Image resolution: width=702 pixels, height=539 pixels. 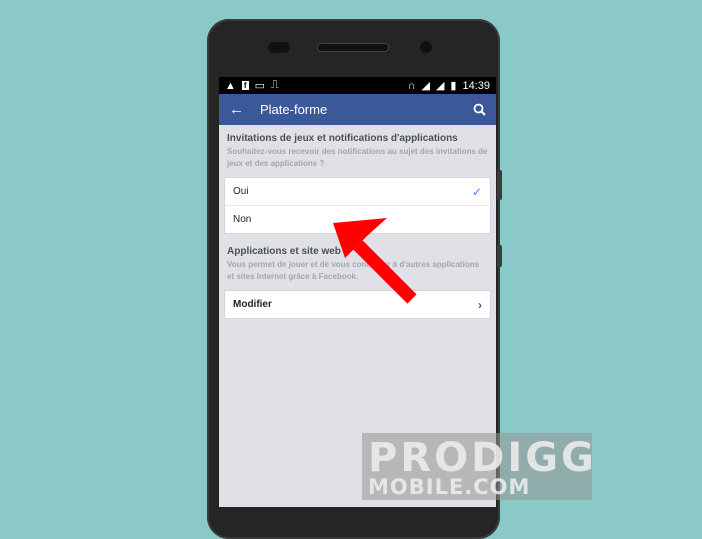 I want to click on watermark: PRODIGG MOBILE.COM, so click(x=478, y=466).